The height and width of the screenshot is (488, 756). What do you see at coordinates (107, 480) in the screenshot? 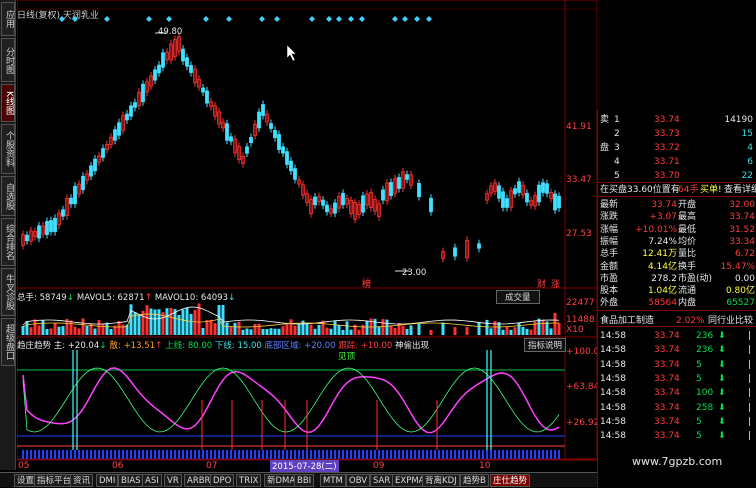
I see `tab-3: DMI` at bounding box center [107, 480].